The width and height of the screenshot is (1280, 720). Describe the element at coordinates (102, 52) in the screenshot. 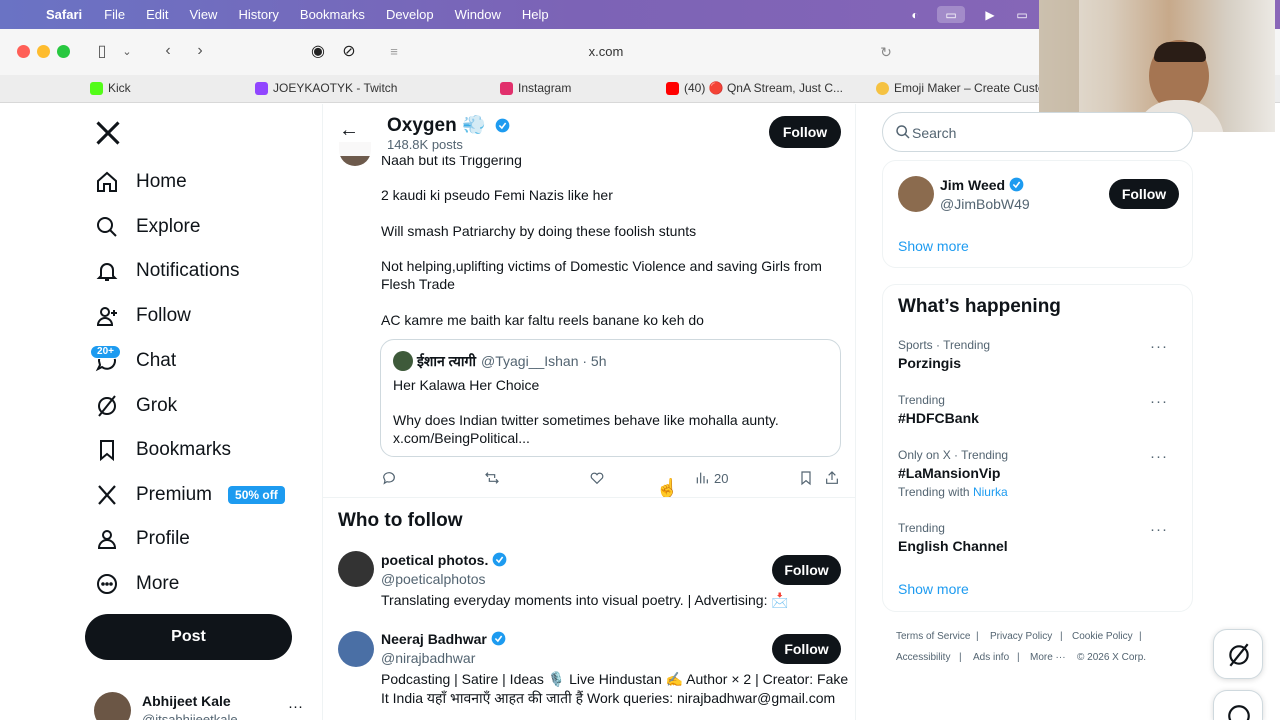

I see `sidebar-toggle-icon: ▯` at that location.